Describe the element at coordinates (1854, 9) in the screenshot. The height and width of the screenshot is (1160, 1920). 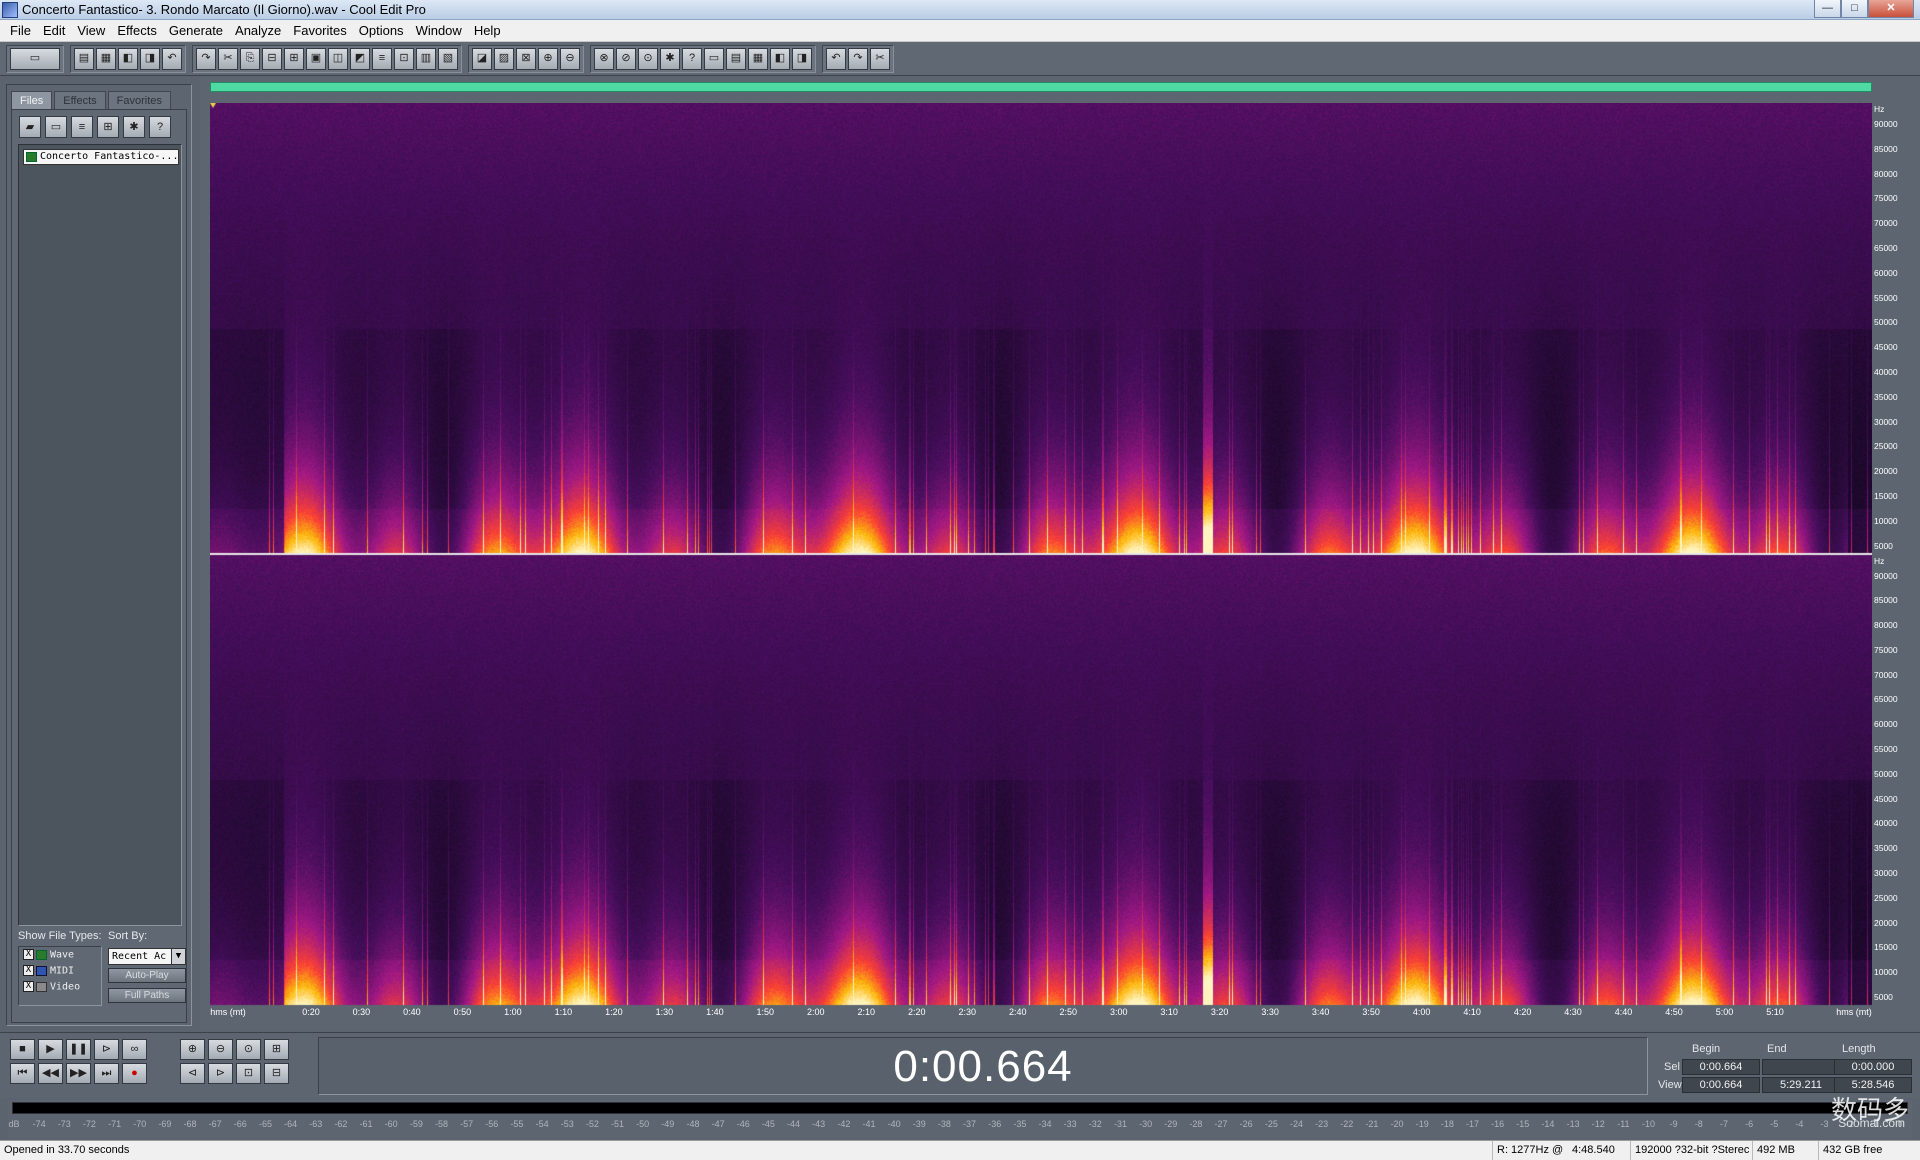
I see `maximize-button: □` at that location.